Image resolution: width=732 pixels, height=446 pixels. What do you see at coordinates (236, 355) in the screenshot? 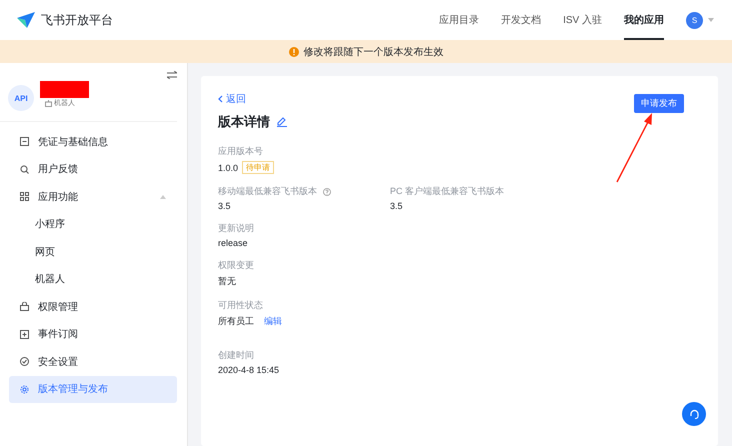
I see `field-label: 创建时间` at bounding box center [236, 355].